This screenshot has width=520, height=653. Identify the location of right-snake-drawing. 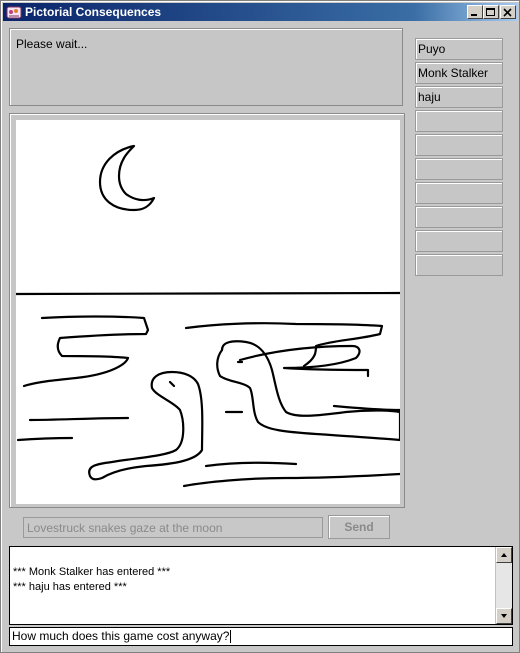
(308, 391).